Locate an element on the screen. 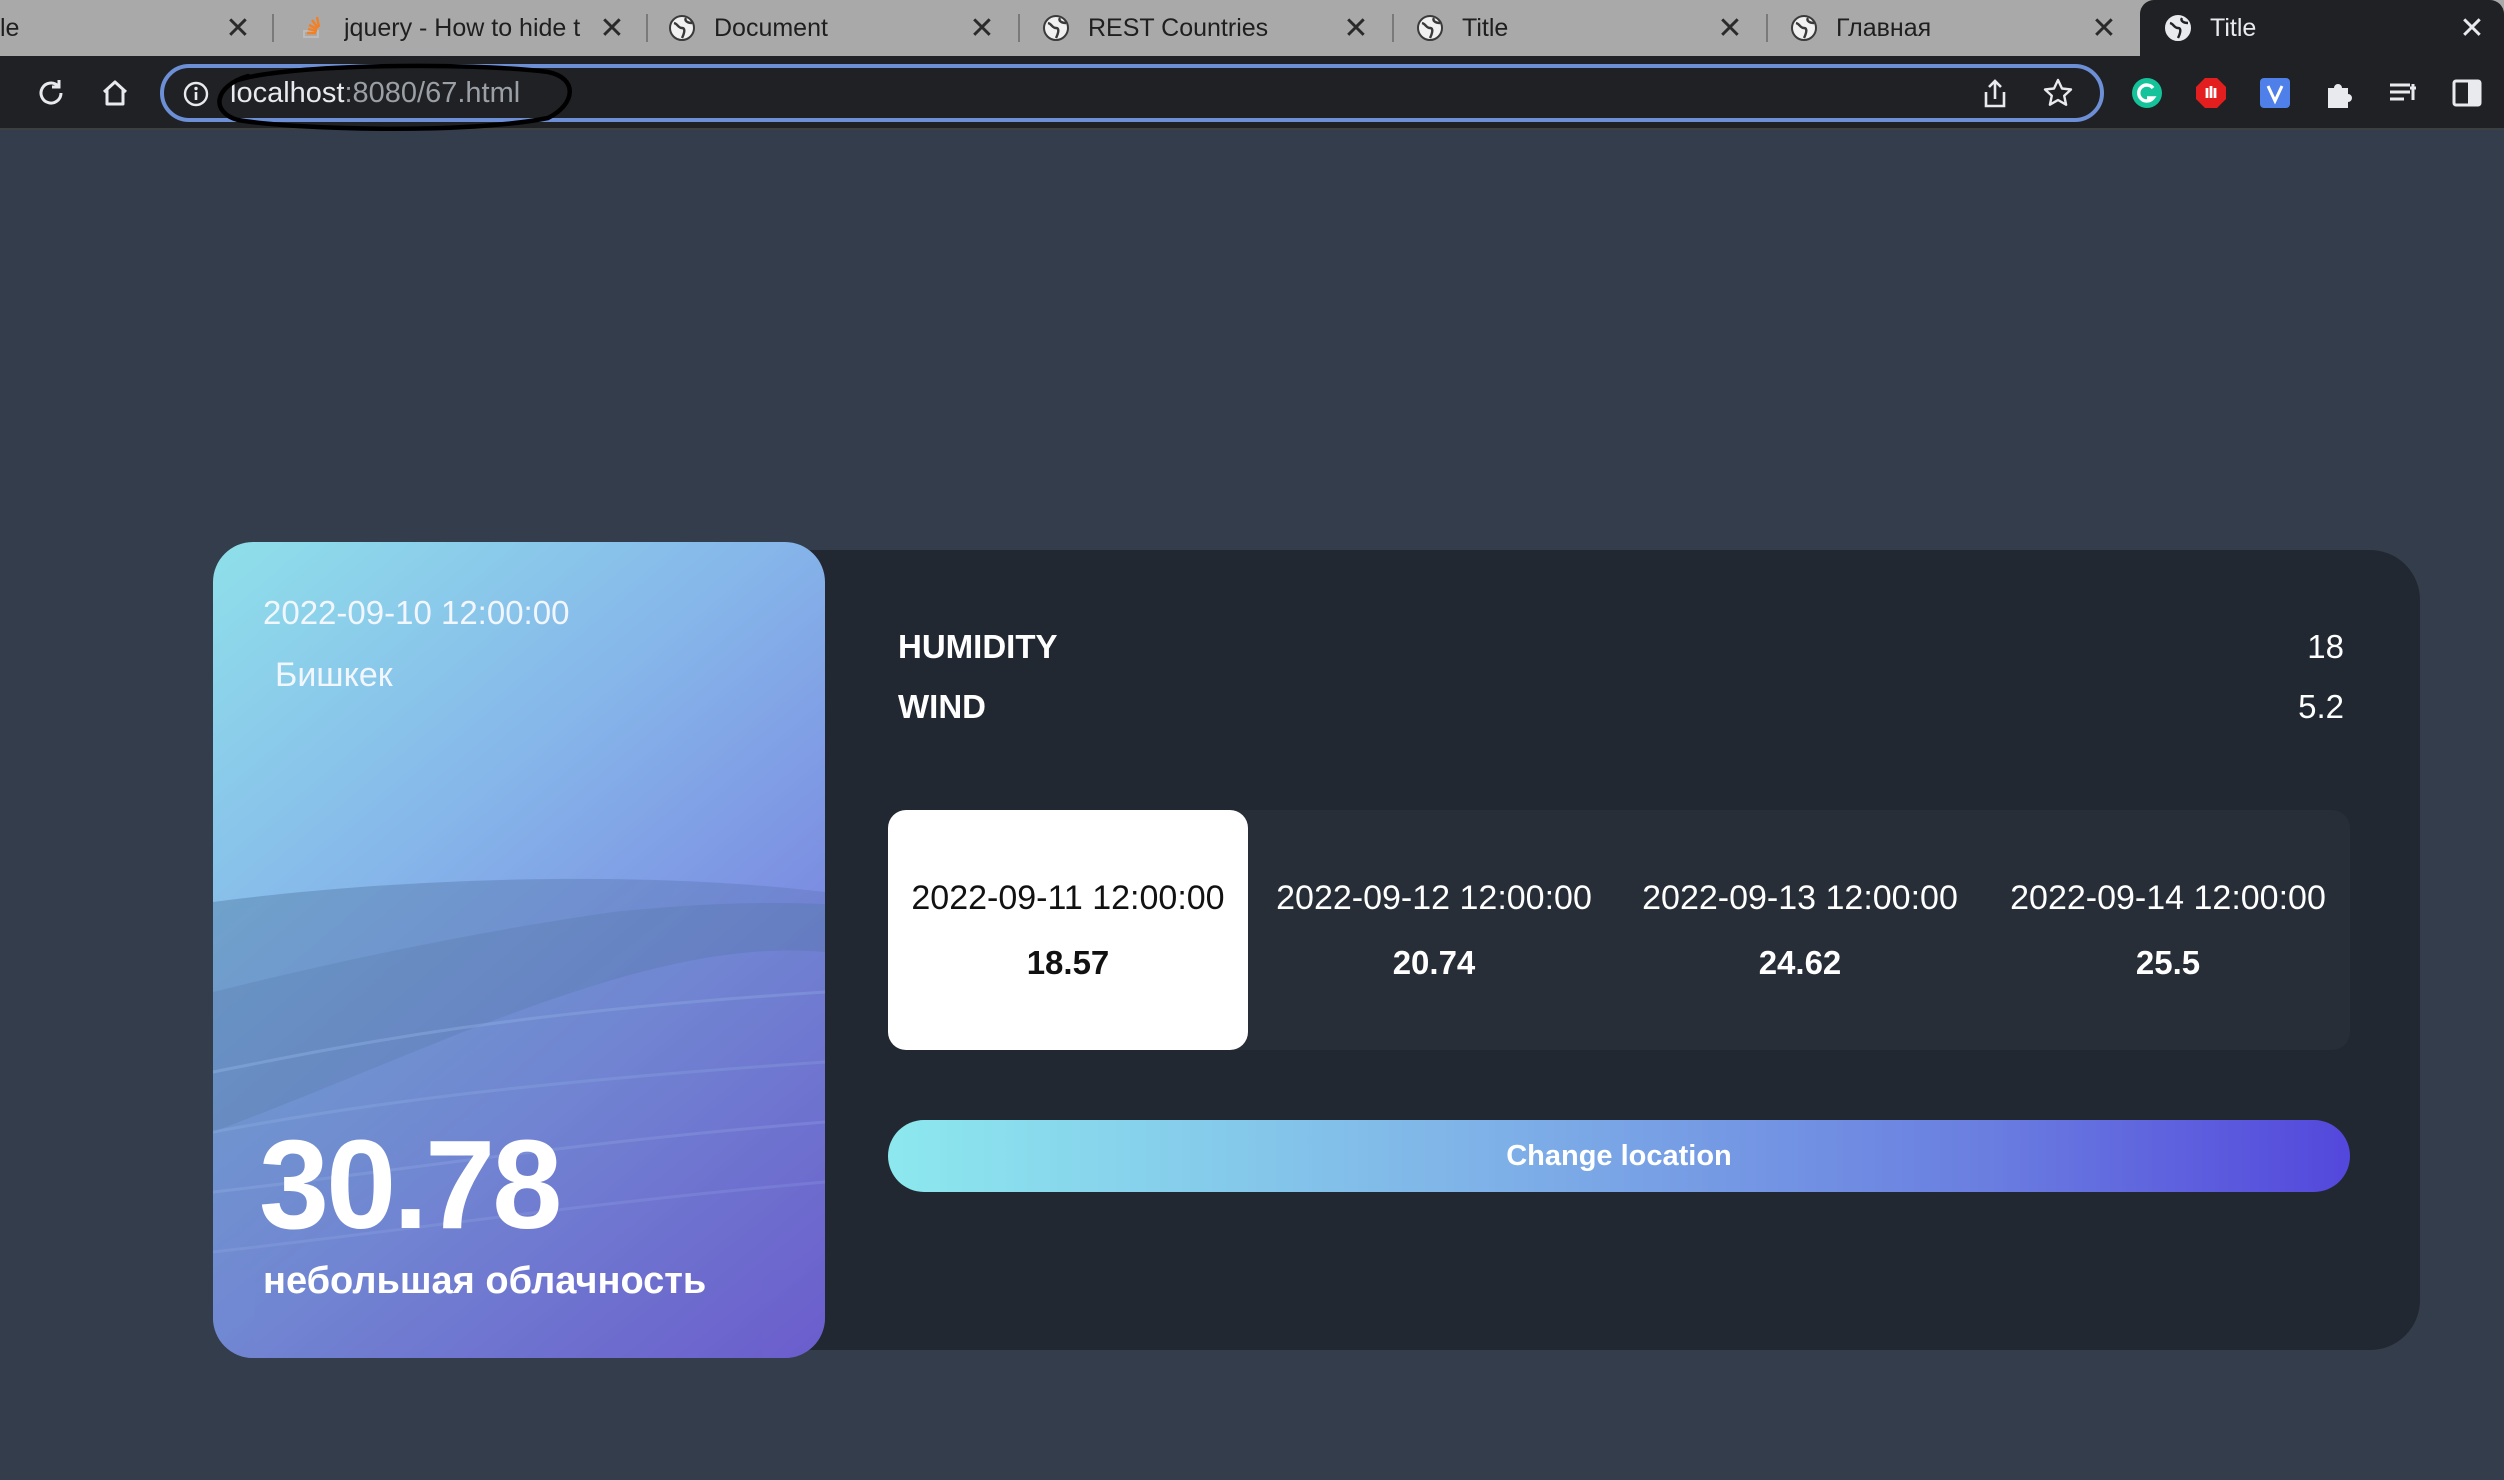  forecast-day: 2022-09-13 12:00:00 24.62 is located at coordinates (1800, 930).